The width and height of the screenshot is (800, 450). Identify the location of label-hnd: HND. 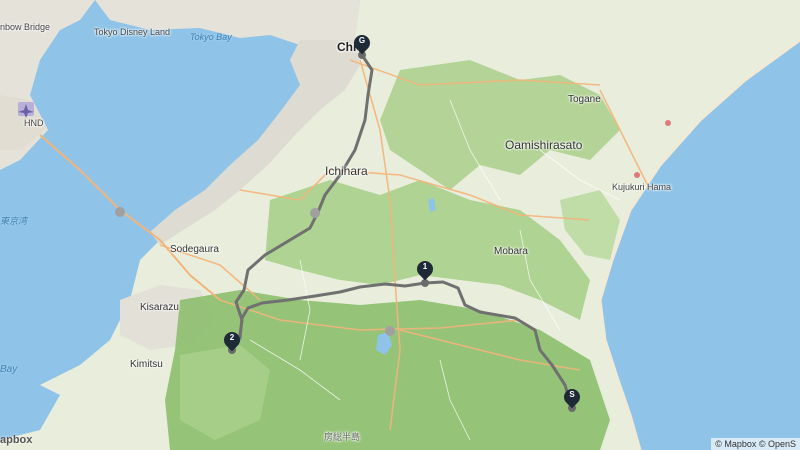
(34, 123).